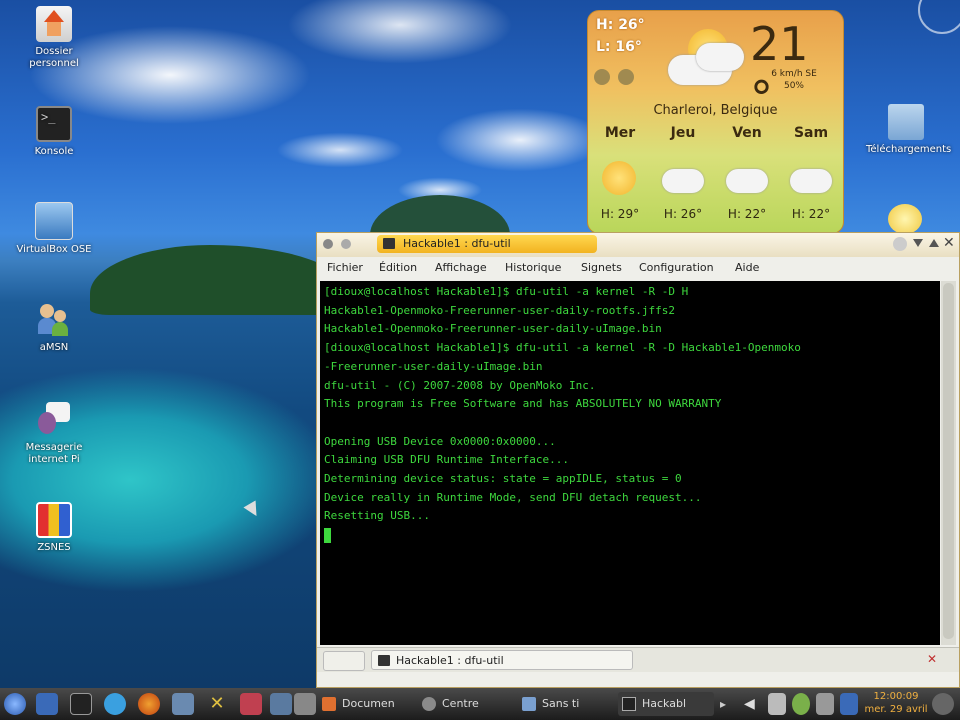  Describe the element at coordinates (753, 704) in the screenshot. I see `volume-icon: ◀` at that location.